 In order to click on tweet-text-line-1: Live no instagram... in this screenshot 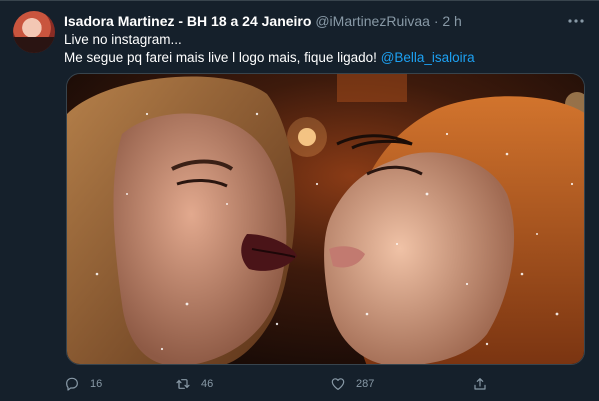, I will do `click(123, 39)`.